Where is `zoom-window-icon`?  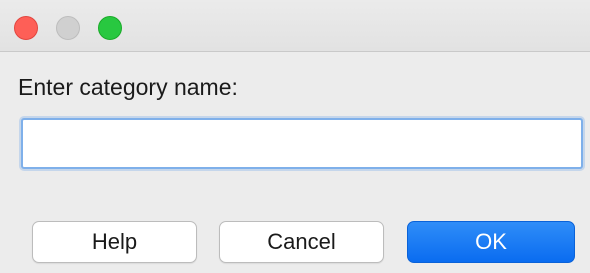 zoom-window-icon is located at coordinates (110, 28).